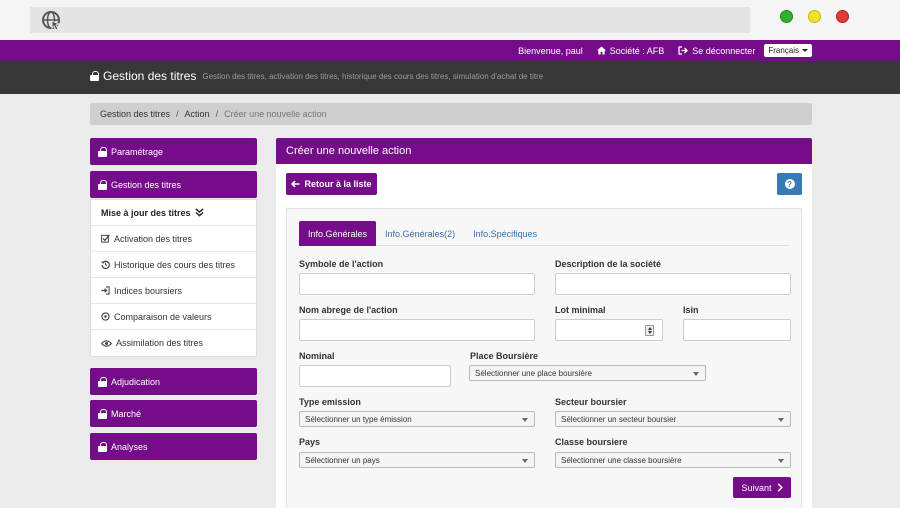 The height and width of the screenshot is (508, 900). I want to click on lot-minimal-input, so click(609, 330).